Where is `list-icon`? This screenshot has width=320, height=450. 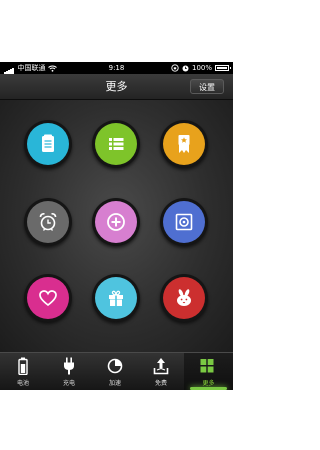 list-icon is located at coordinates (116, 144).